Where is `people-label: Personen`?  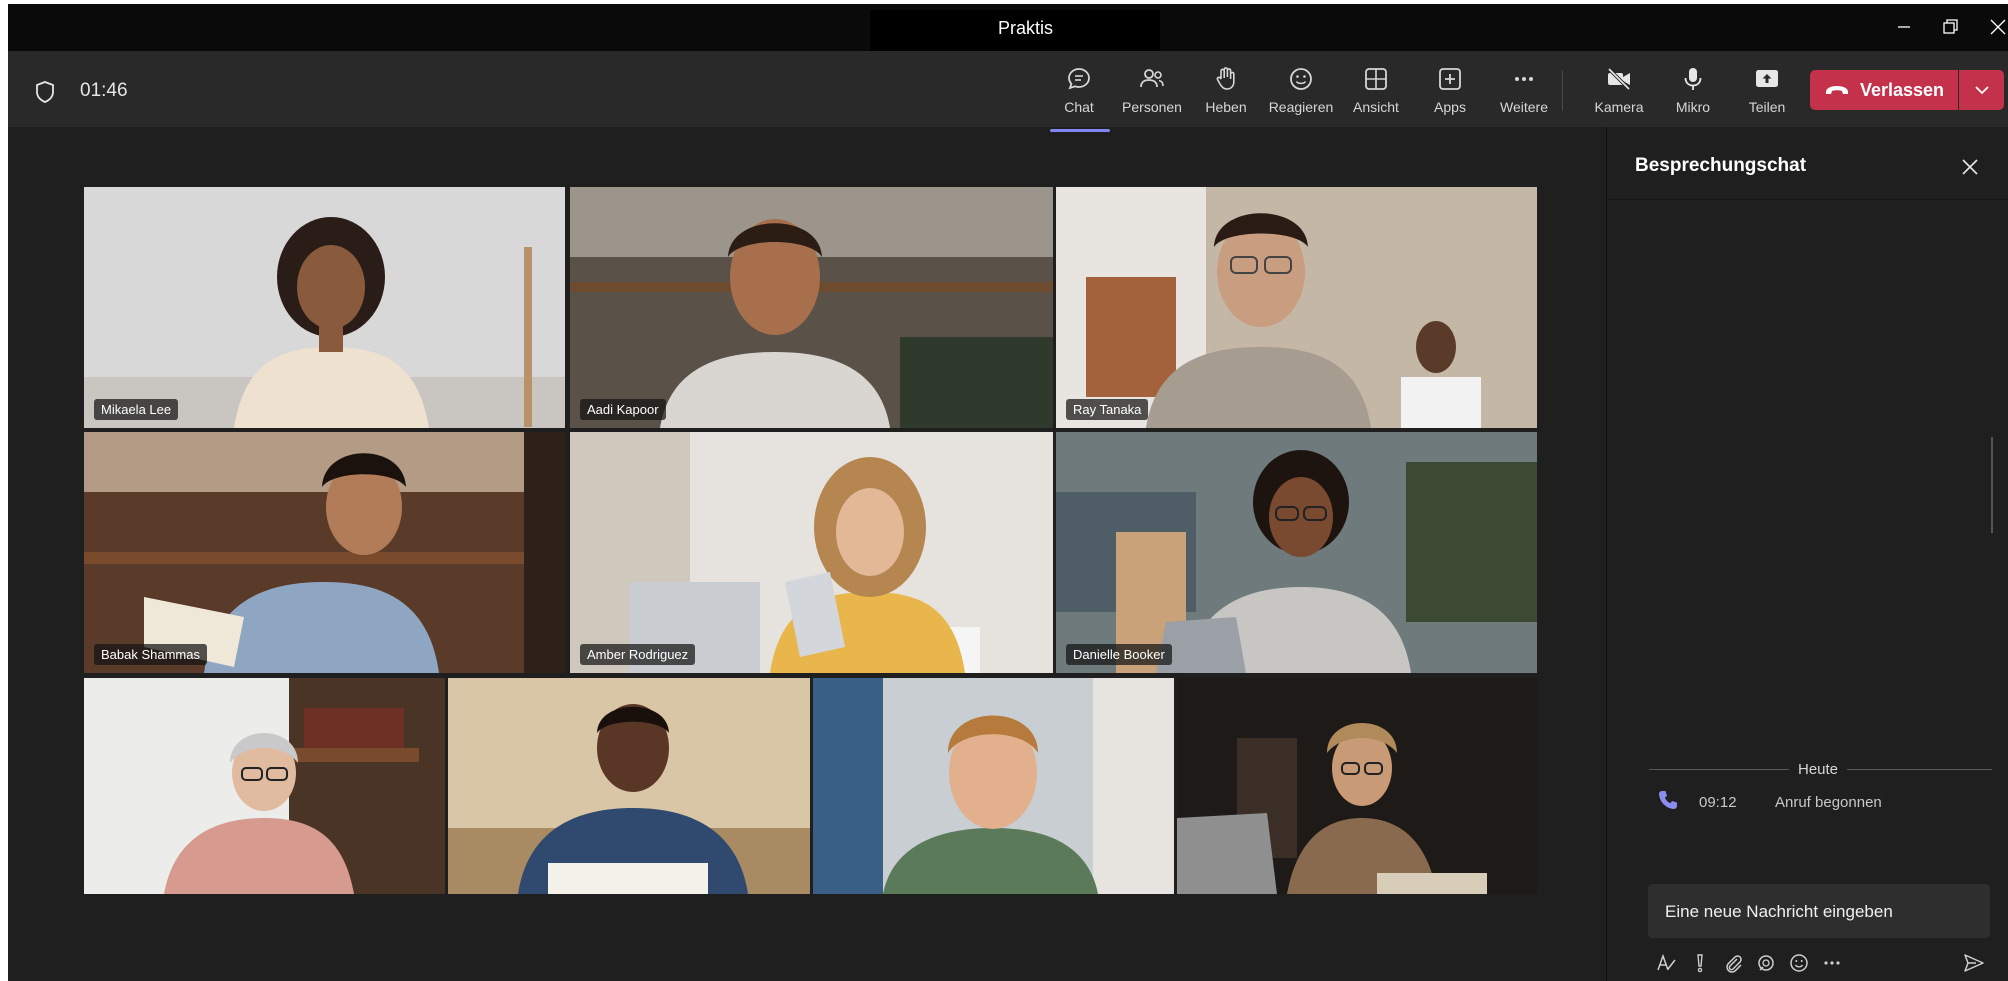 people-label: Personen is located at coordinates (1152, 107).